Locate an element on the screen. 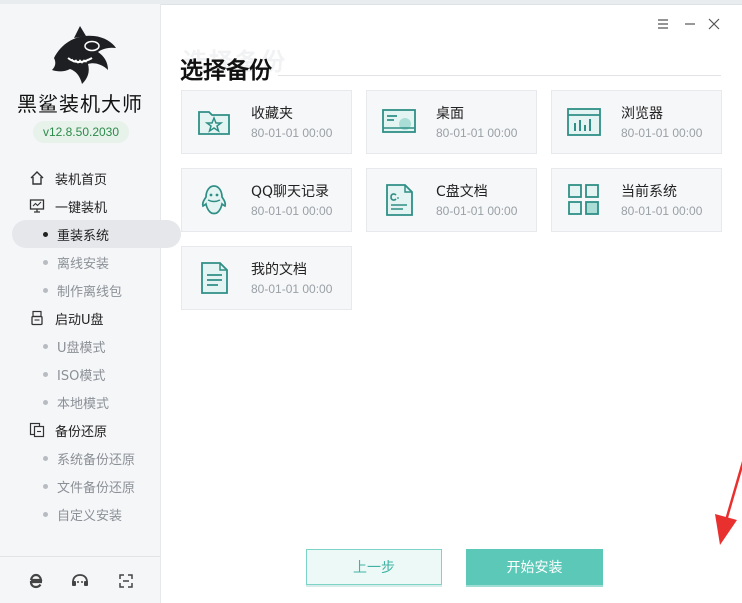 The width and height of the screenshot is (742, 603). card-name: 当前系统 is located at coordinates (649, 192).